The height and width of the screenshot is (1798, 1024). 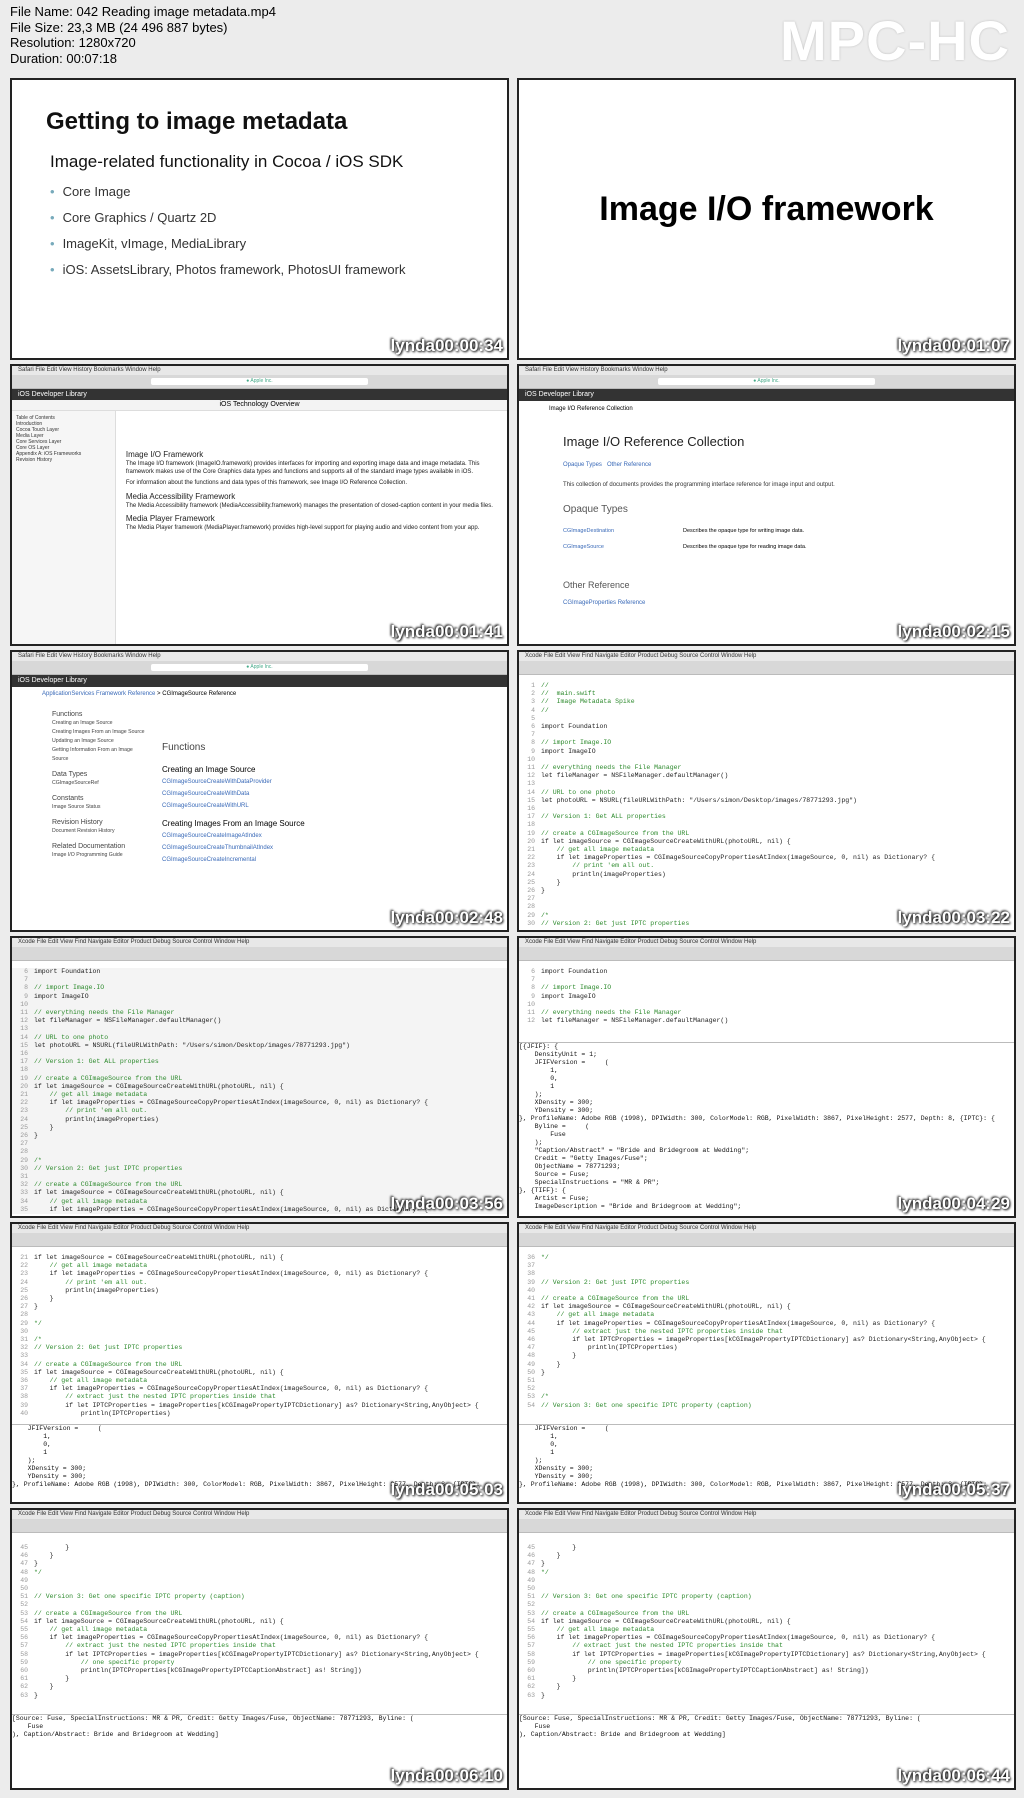 I want to click on function-link: CGImageSourceCreateThumbnailAtIndex, so click(x=233, y=848).